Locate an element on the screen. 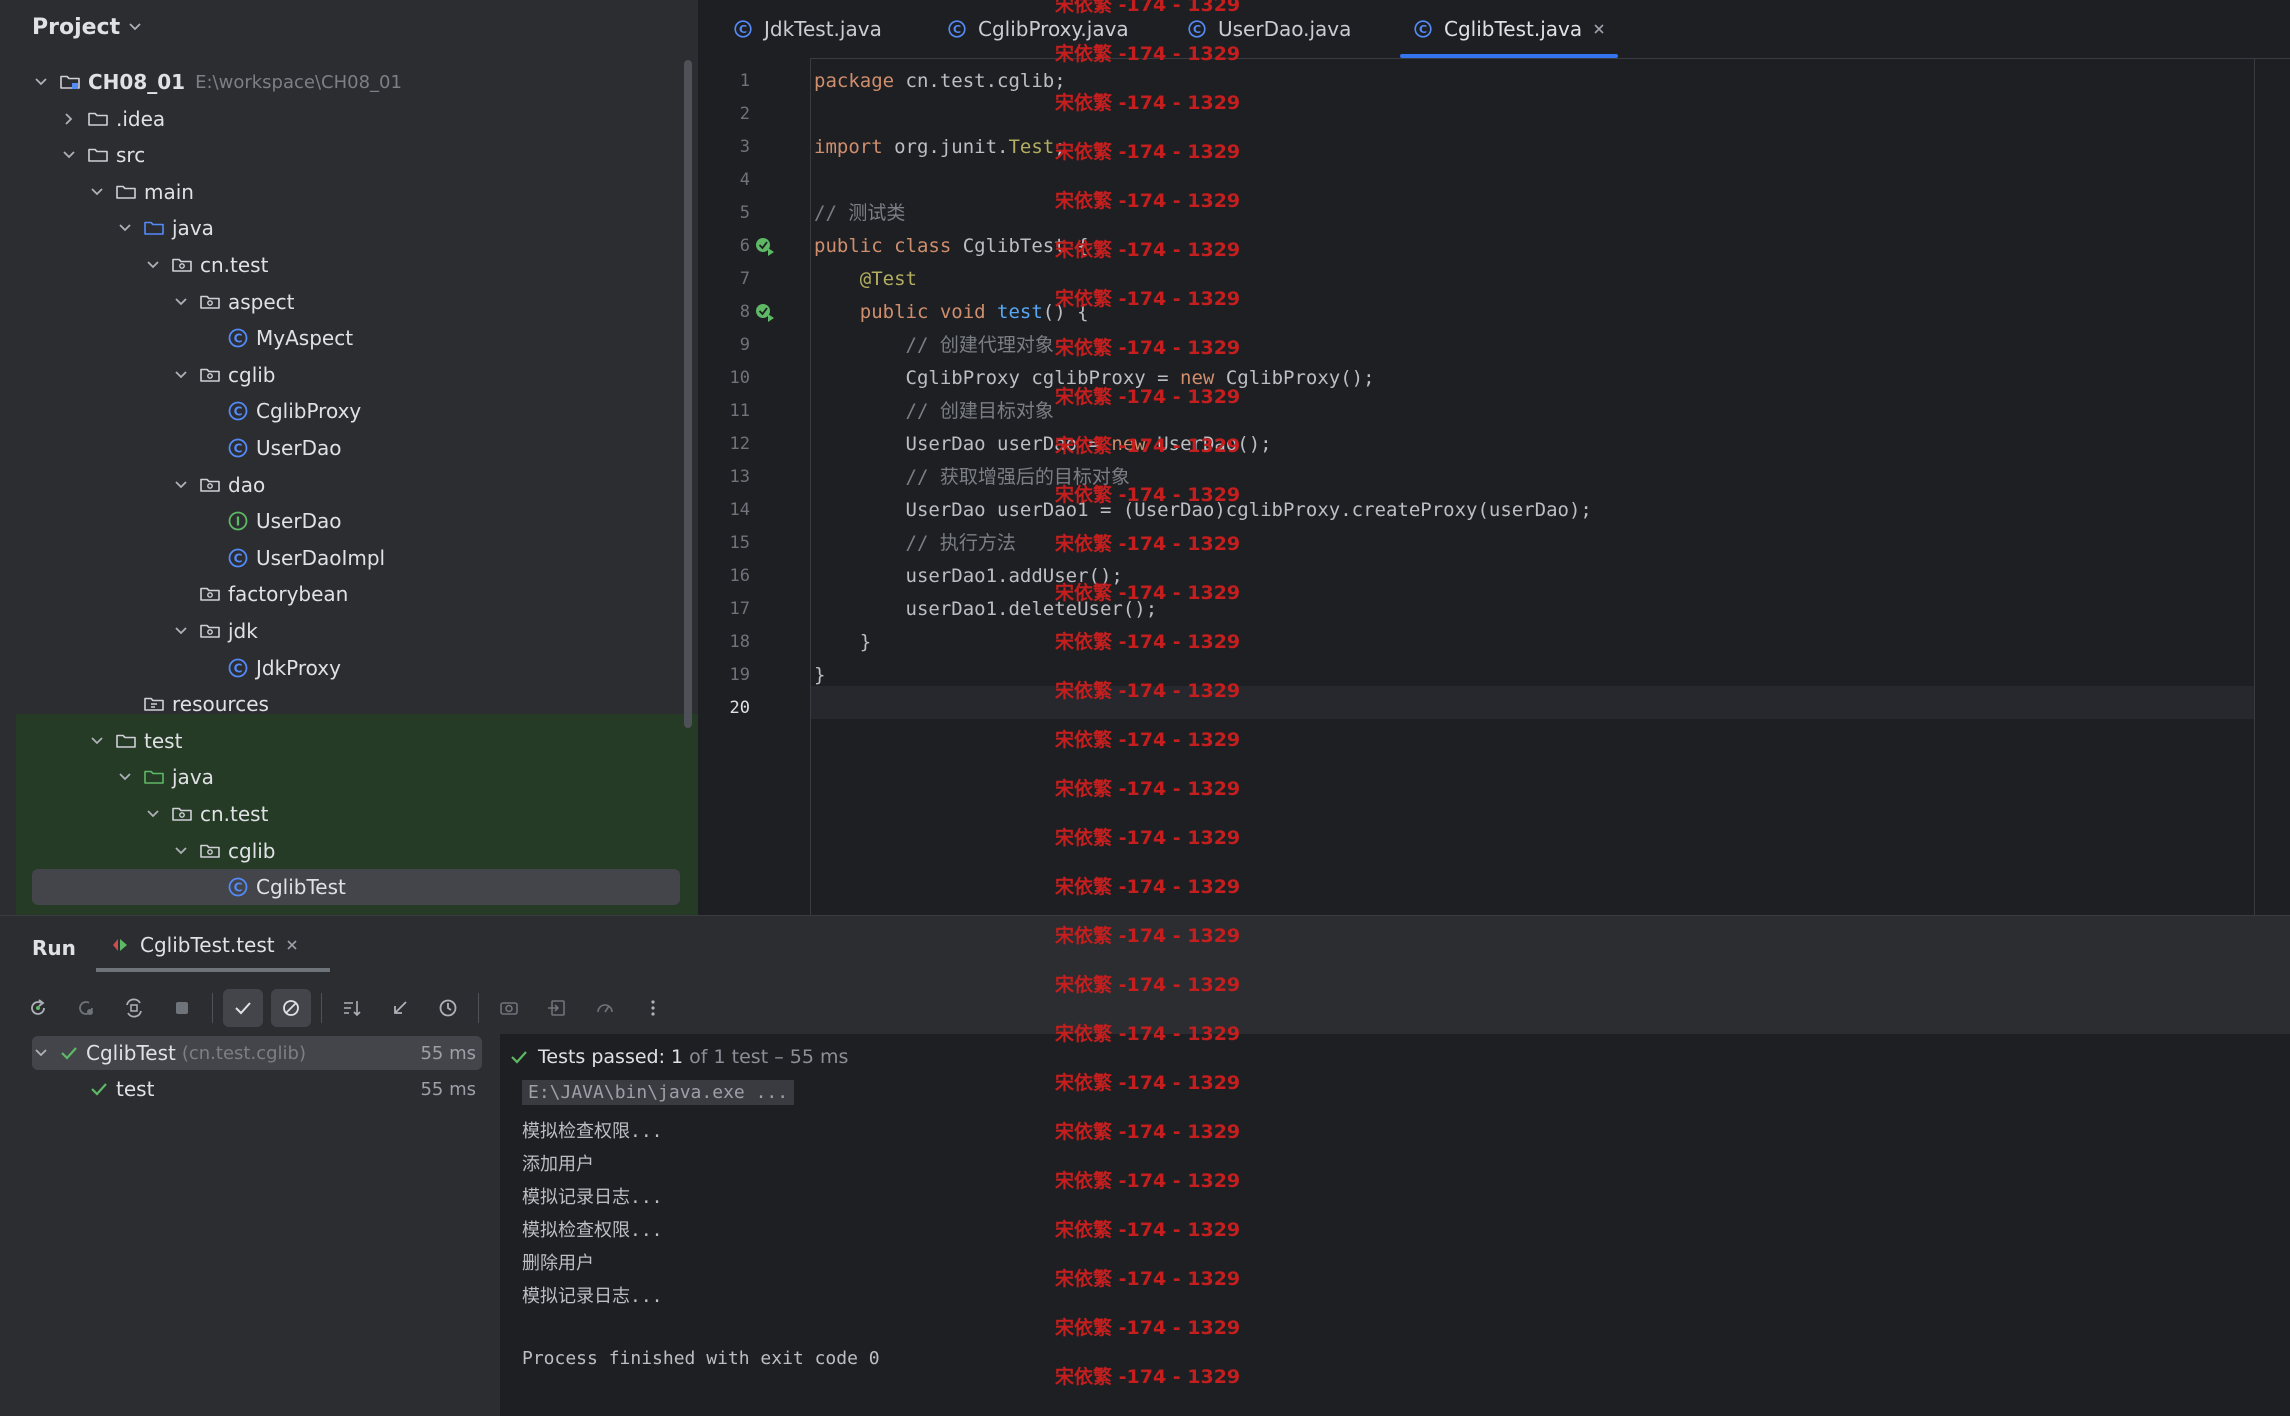 The height and width of the screenshot is (1416, 2290). coverage-button is located at coordinates (605, 1008).